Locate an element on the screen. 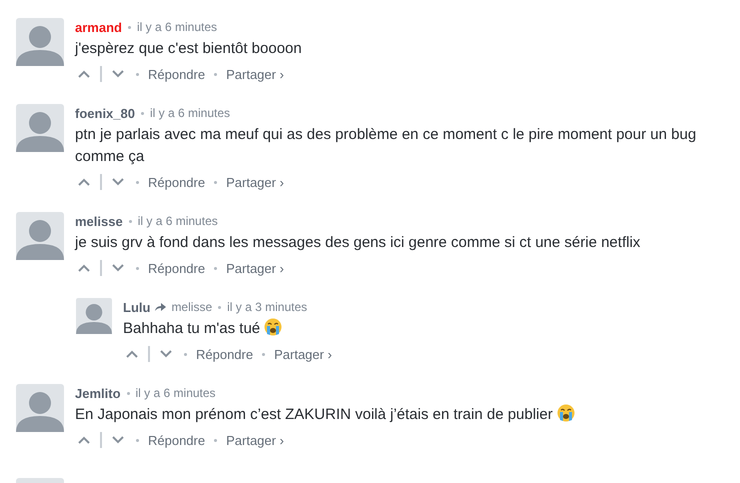 The width and height of the screenshot is (740, 483). author-name: Jemlito is located at coordinates (98, 393).